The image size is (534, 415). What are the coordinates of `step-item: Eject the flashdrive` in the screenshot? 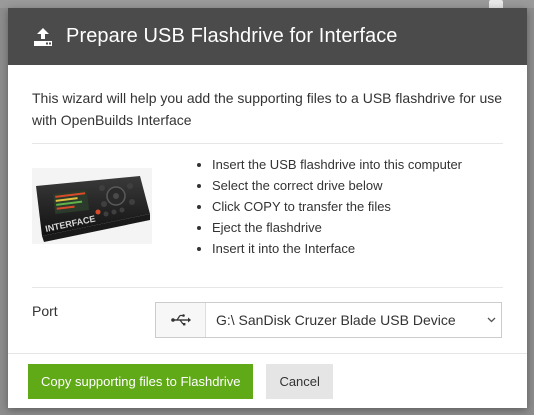 It's located at (337, 227).